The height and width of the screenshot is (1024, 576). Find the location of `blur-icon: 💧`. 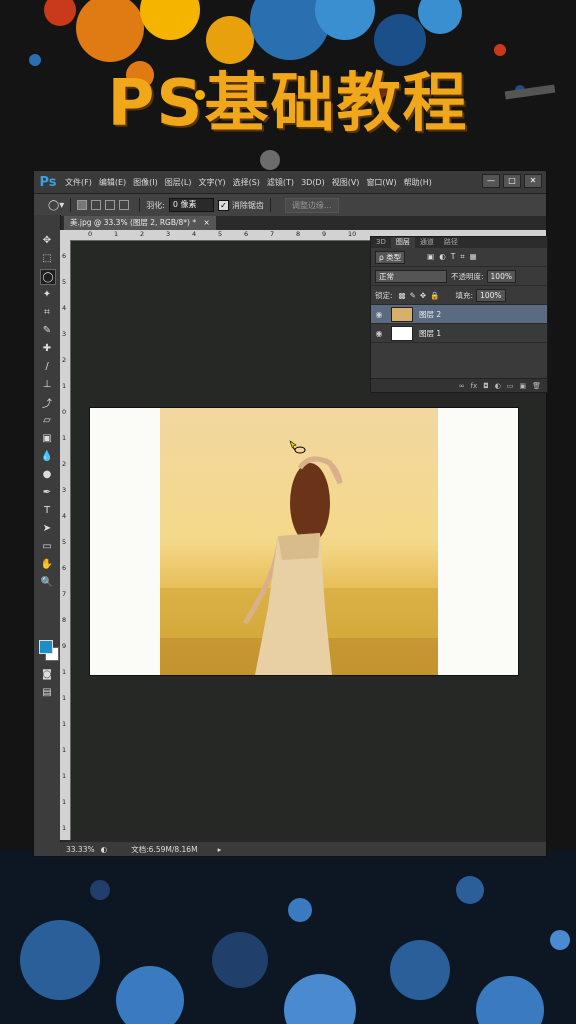

blur-icon: 💧 is located at coordinates (47, 456).